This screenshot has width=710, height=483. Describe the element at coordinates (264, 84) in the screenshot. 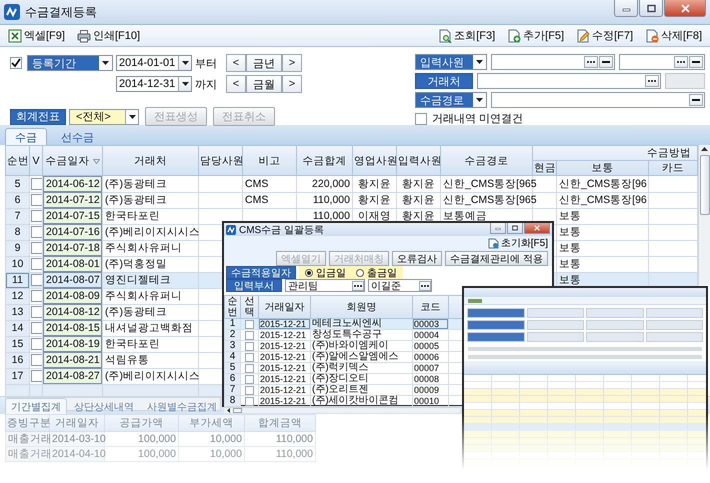

I see `period-button: 금월` at that location.